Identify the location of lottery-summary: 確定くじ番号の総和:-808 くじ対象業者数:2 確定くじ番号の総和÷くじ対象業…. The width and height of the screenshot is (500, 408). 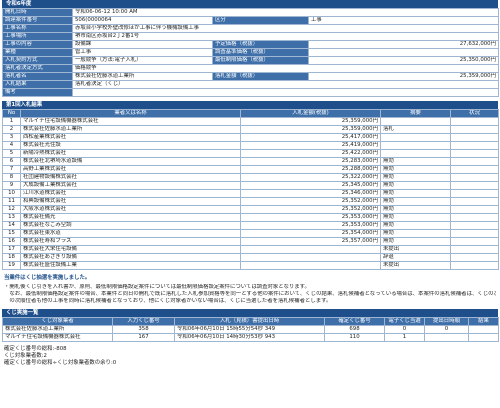
(250, 356).